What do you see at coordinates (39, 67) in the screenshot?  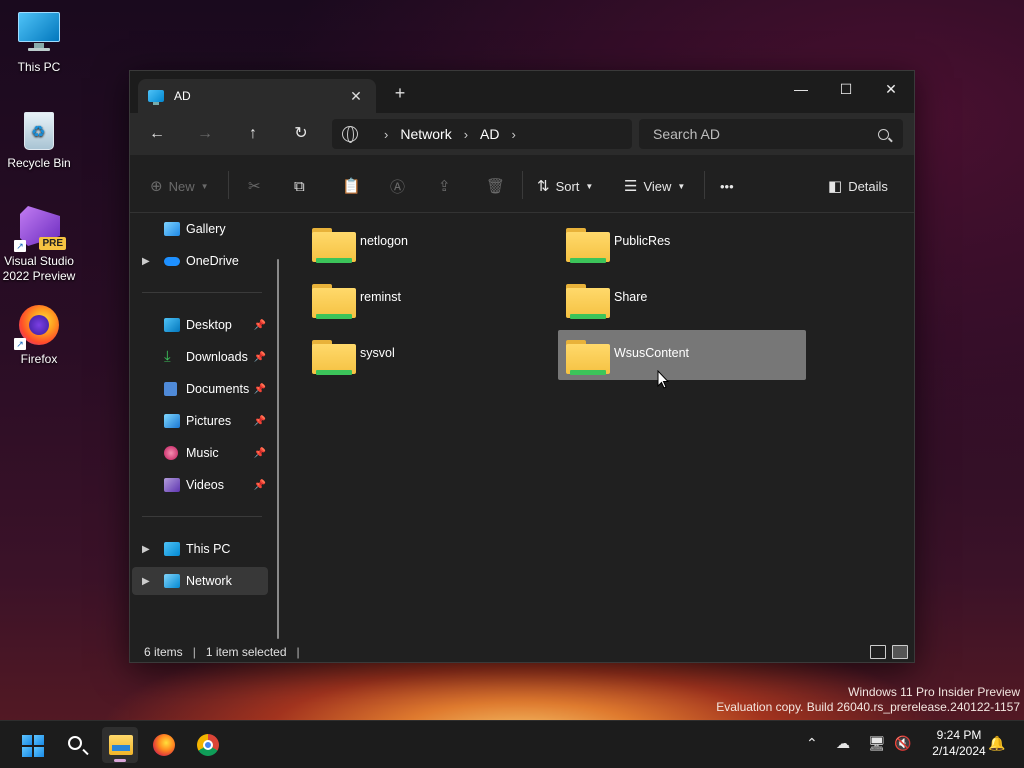 I see `desktop-icon-label: This PC` at bounding box center [39, 67].